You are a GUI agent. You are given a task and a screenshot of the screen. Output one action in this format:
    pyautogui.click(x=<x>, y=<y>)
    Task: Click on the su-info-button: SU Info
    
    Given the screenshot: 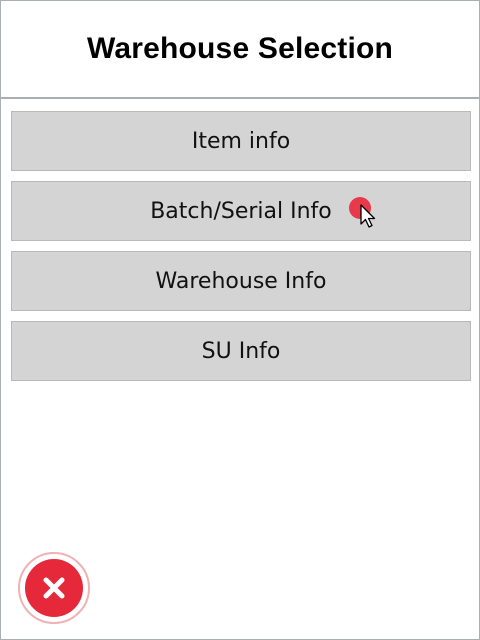 What is the action you would take?
    pyautogui.click(x=241, y=351)
    